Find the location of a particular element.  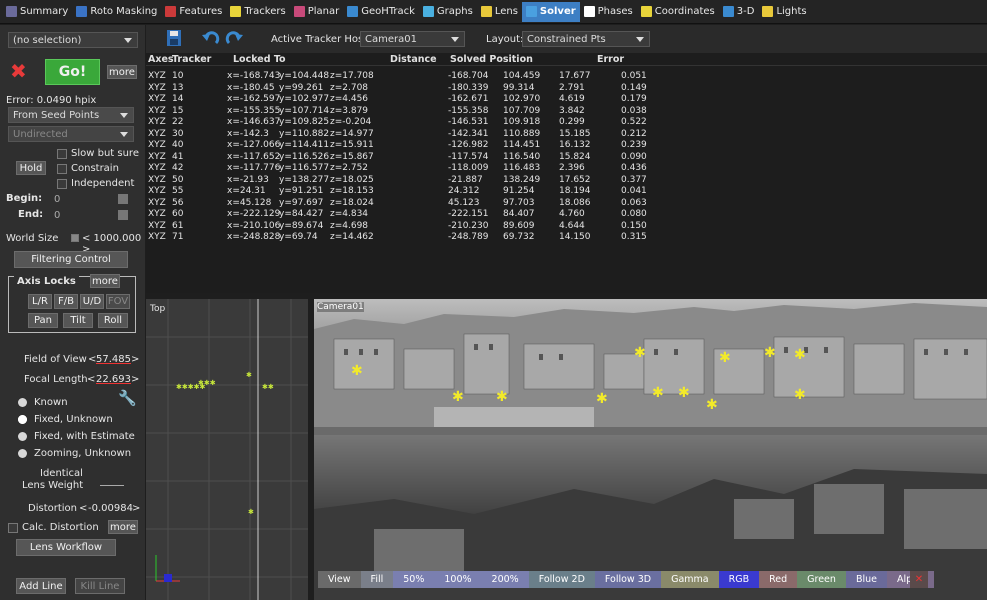

view-gamma-button: Gamma is located at coordinates (690, 579).